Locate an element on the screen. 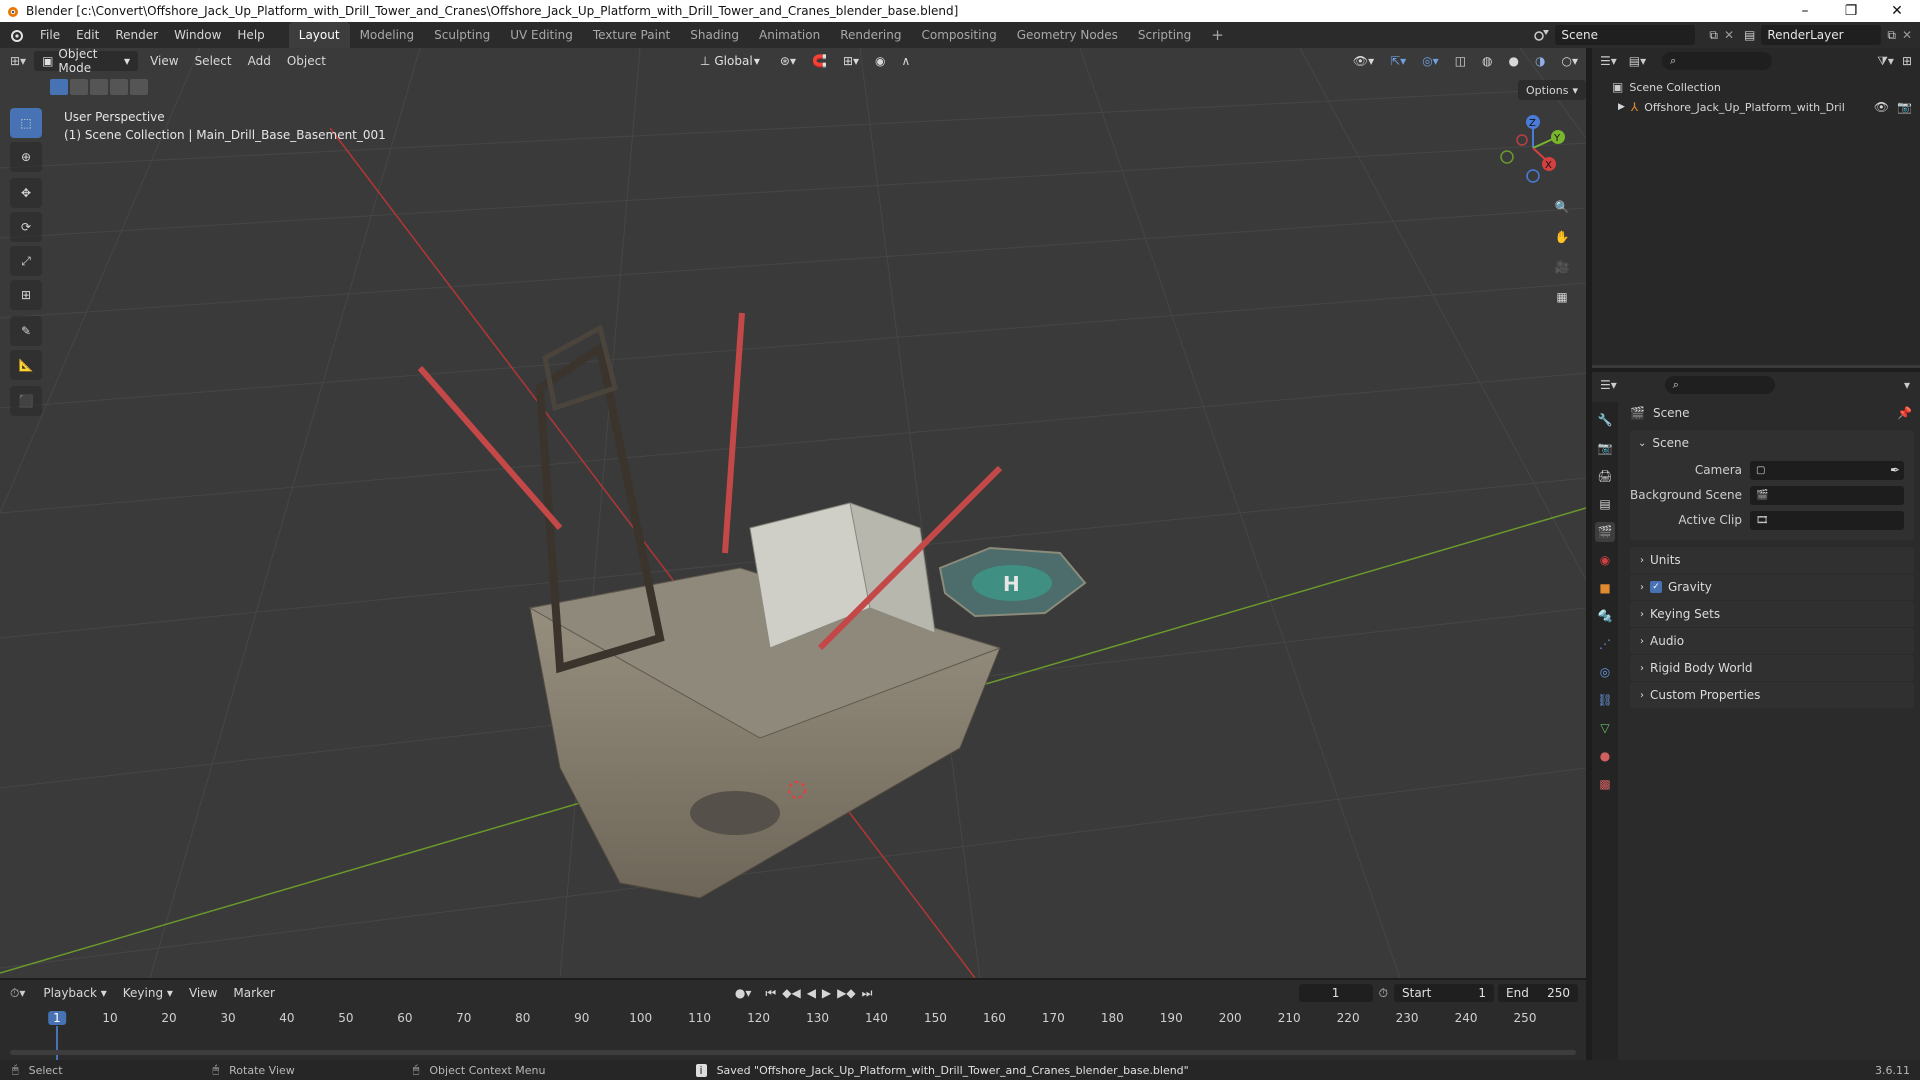  expand-arrow-icon: ▶ is located at coordinates (1621, 107).